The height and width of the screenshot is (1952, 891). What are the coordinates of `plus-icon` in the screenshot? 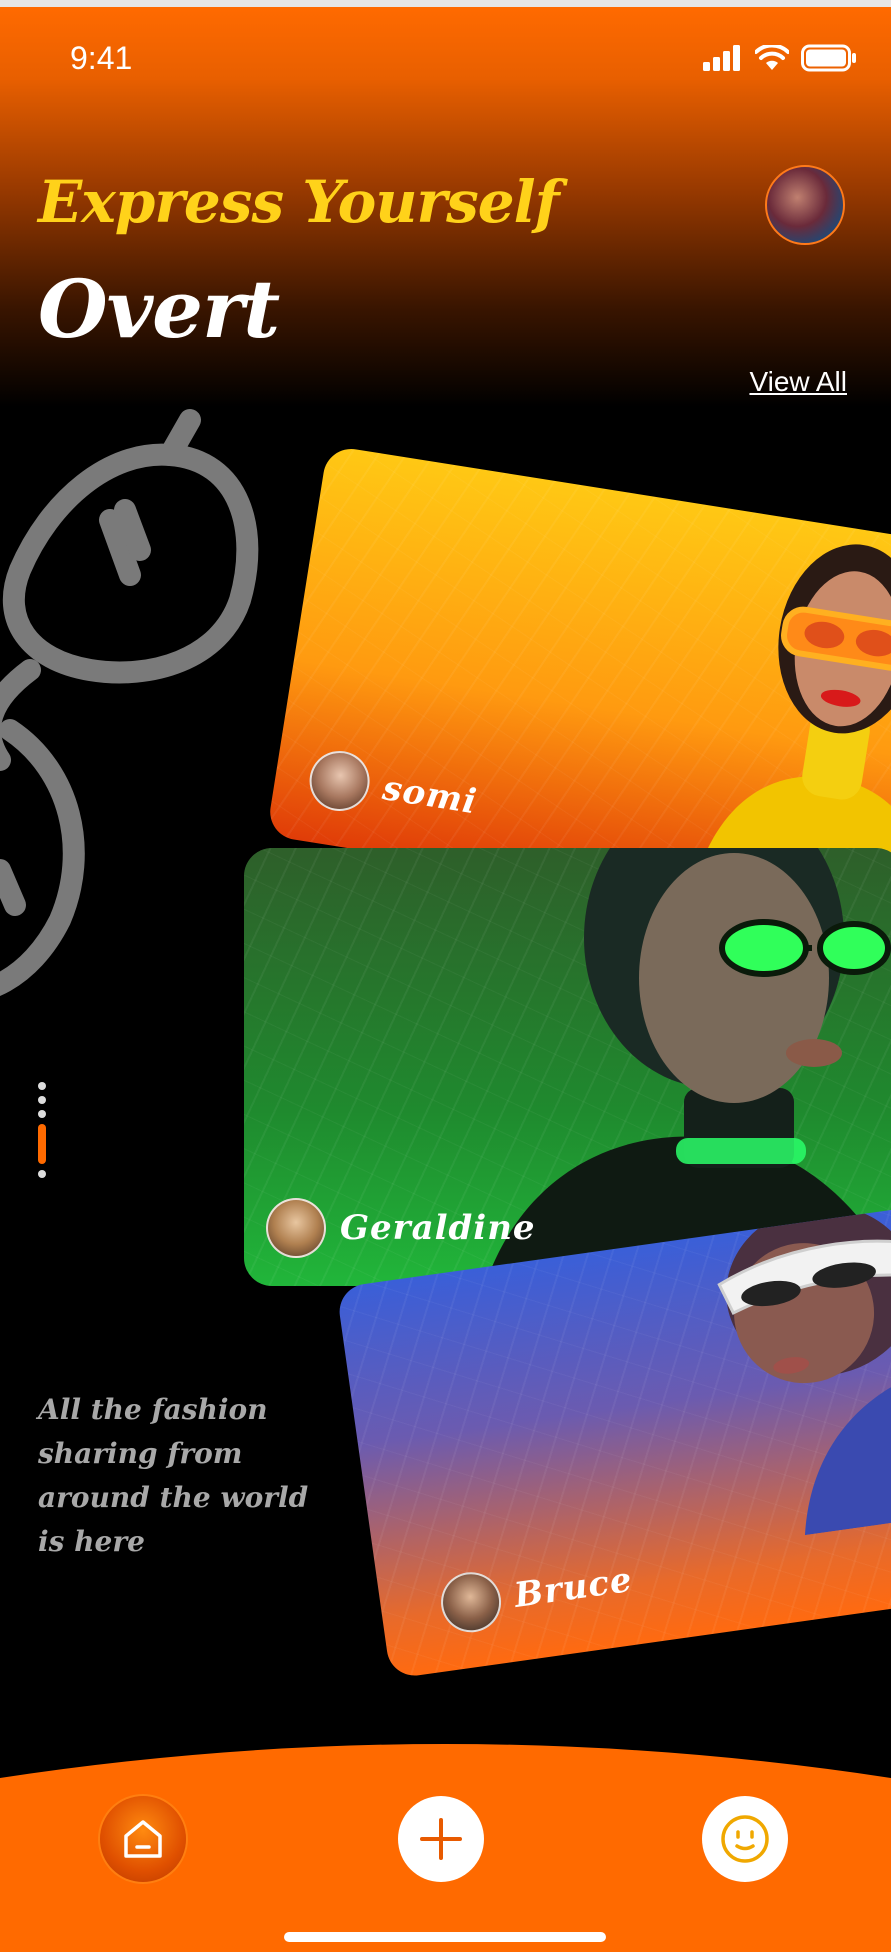 It's located at (441, 1839).